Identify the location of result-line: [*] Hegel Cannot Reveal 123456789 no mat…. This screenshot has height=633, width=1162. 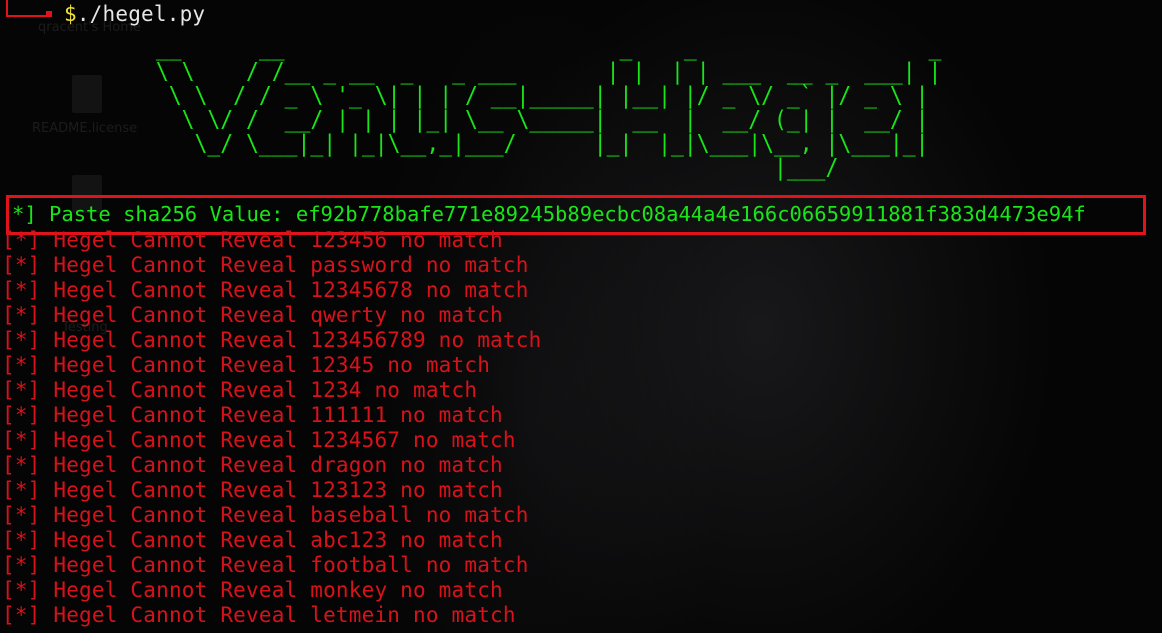
(272, 340).